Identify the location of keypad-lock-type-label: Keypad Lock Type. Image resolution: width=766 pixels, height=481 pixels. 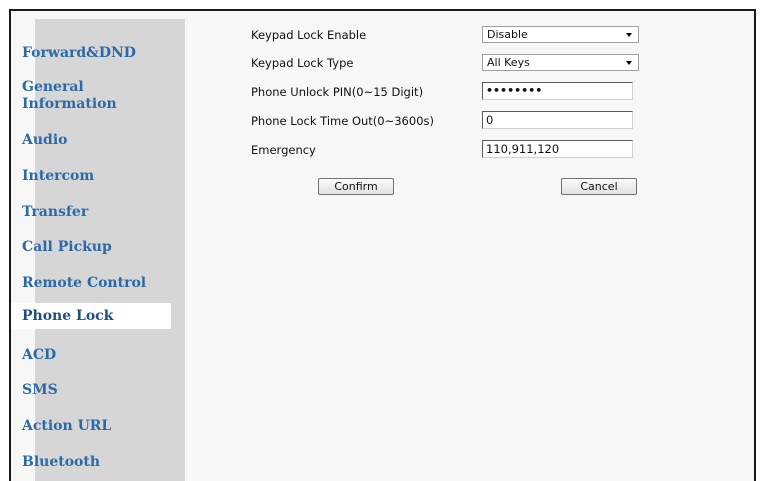
(302, 63).